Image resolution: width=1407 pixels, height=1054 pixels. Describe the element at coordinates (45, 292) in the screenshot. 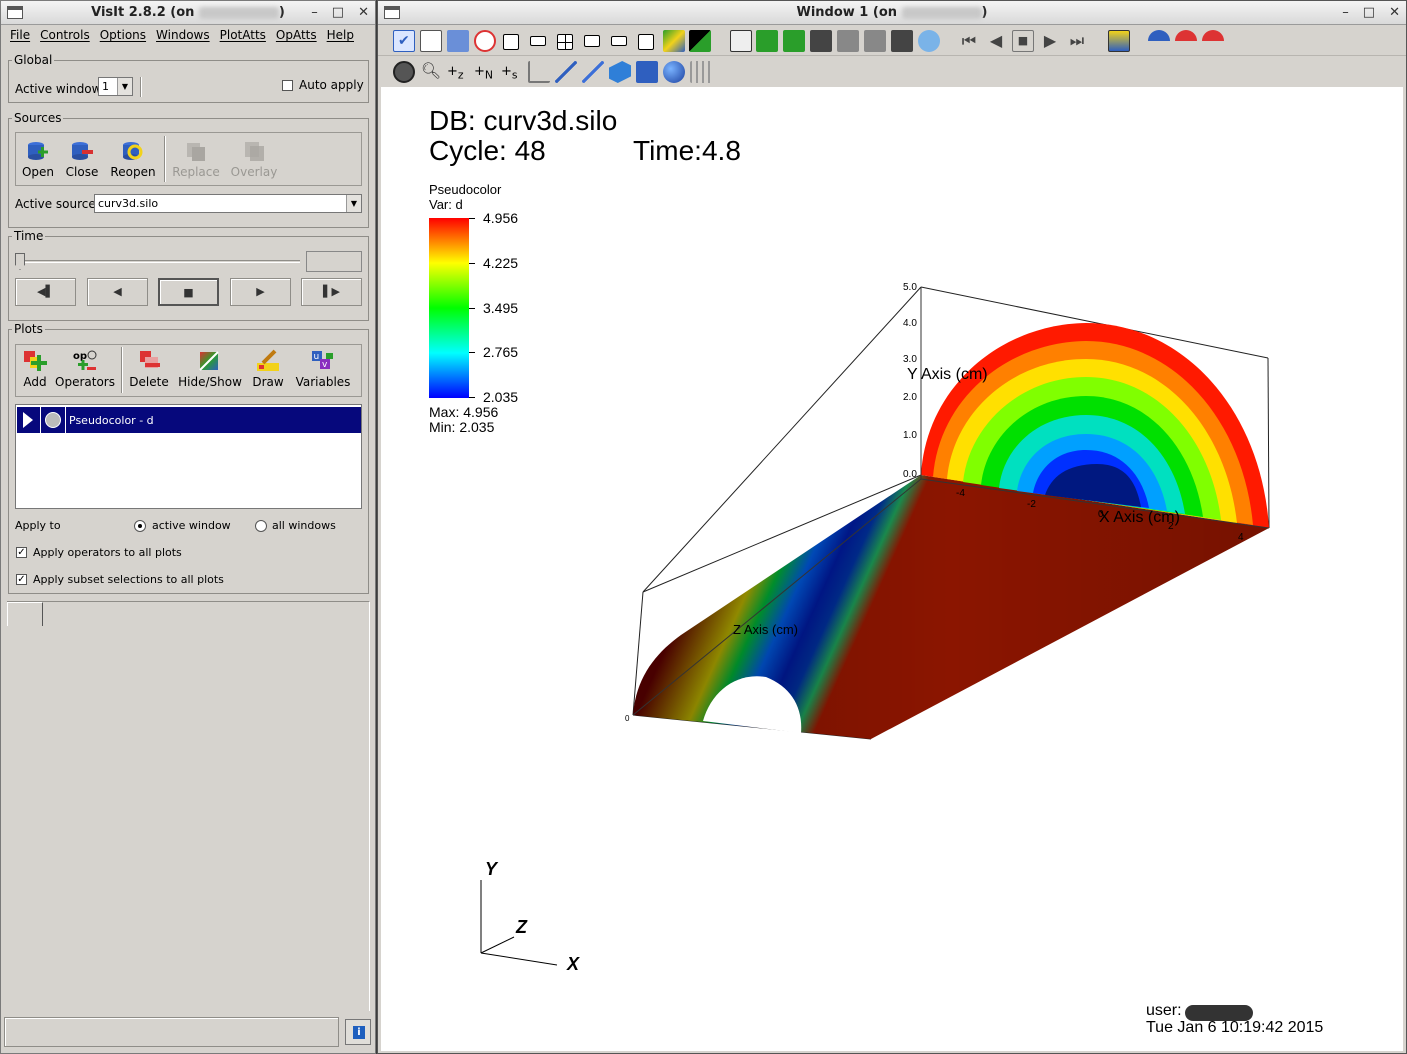

I see `step-back-button: ◀▌` at that location.